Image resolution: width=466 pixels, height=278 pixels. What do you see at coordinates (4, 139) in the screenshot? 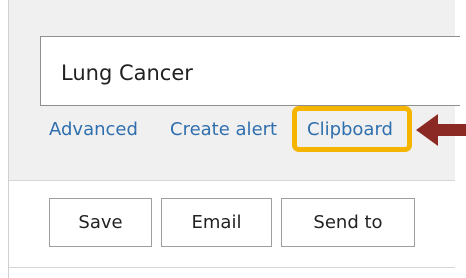
I see `left-frame-border` at bounding box center [4, 139].